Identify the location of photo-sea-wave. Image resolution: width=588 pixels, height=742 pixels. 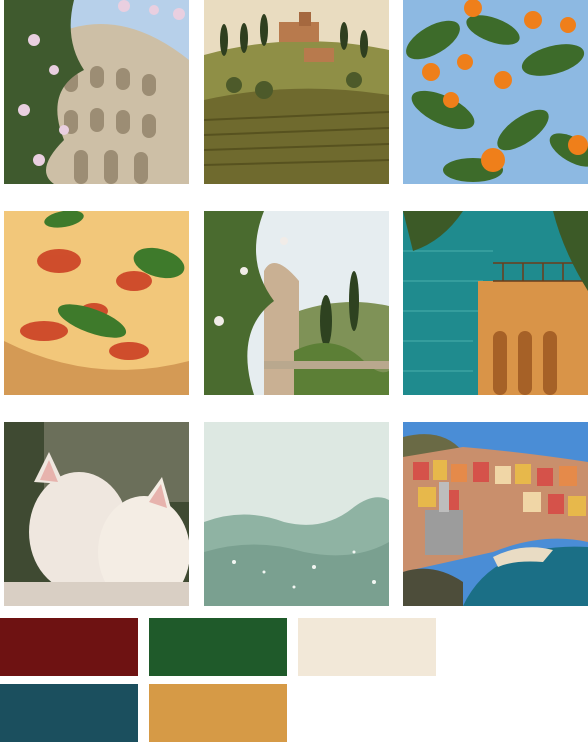
(296, 514).